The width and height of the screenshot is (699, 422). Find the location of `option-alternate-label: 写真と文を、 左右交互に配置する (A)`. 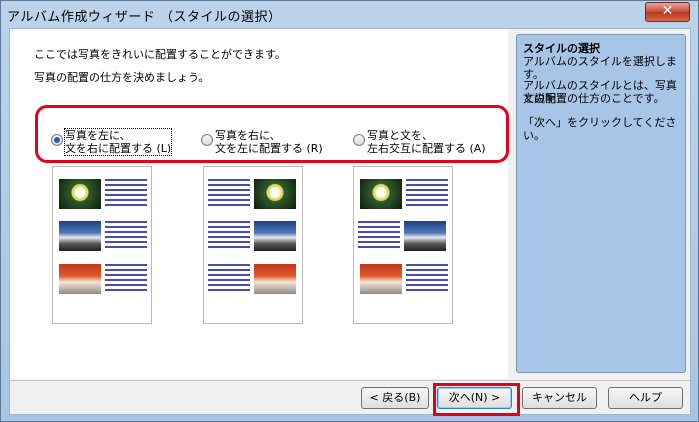

option-alternate-label: 写真と文を、 左右交互に配置する (A) is located at coordinates (426, 142).